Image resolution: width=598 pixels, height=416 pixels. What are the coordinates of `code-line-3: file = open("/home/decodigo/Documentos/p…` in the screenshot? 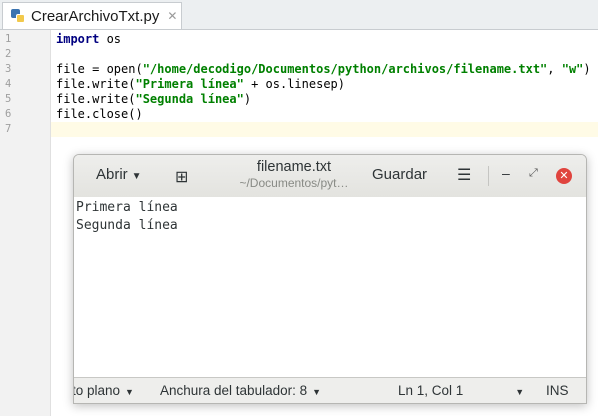 It's located at (323, 69).